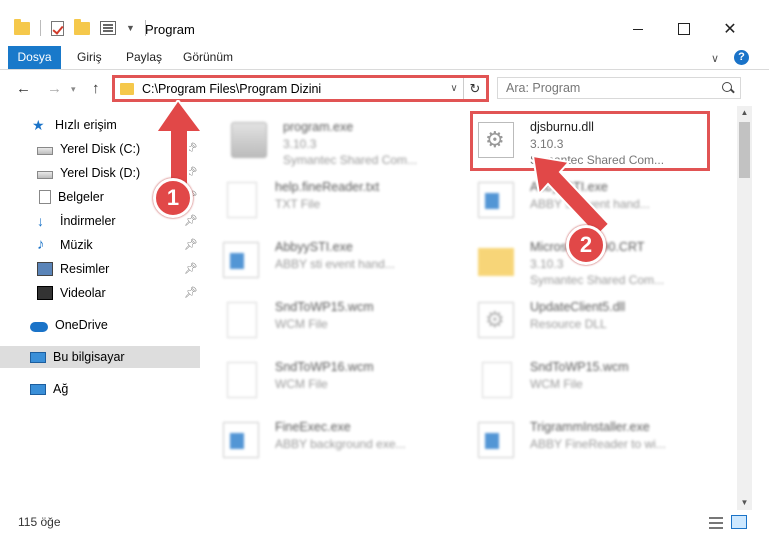 The height and width of the screenshot is (540, 769). What do you see at coordinates (590, 427) in the screenshot?
I see `file-name: TrigrammInstaller.exe` at bounding box center [590, 427].